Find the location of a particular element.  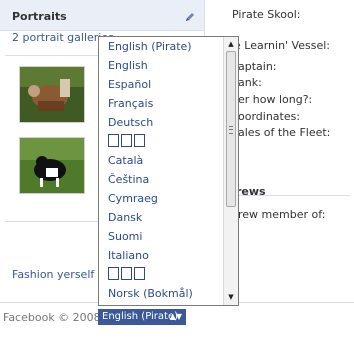

info-rank: ank: is located at coordinates (250, 82).